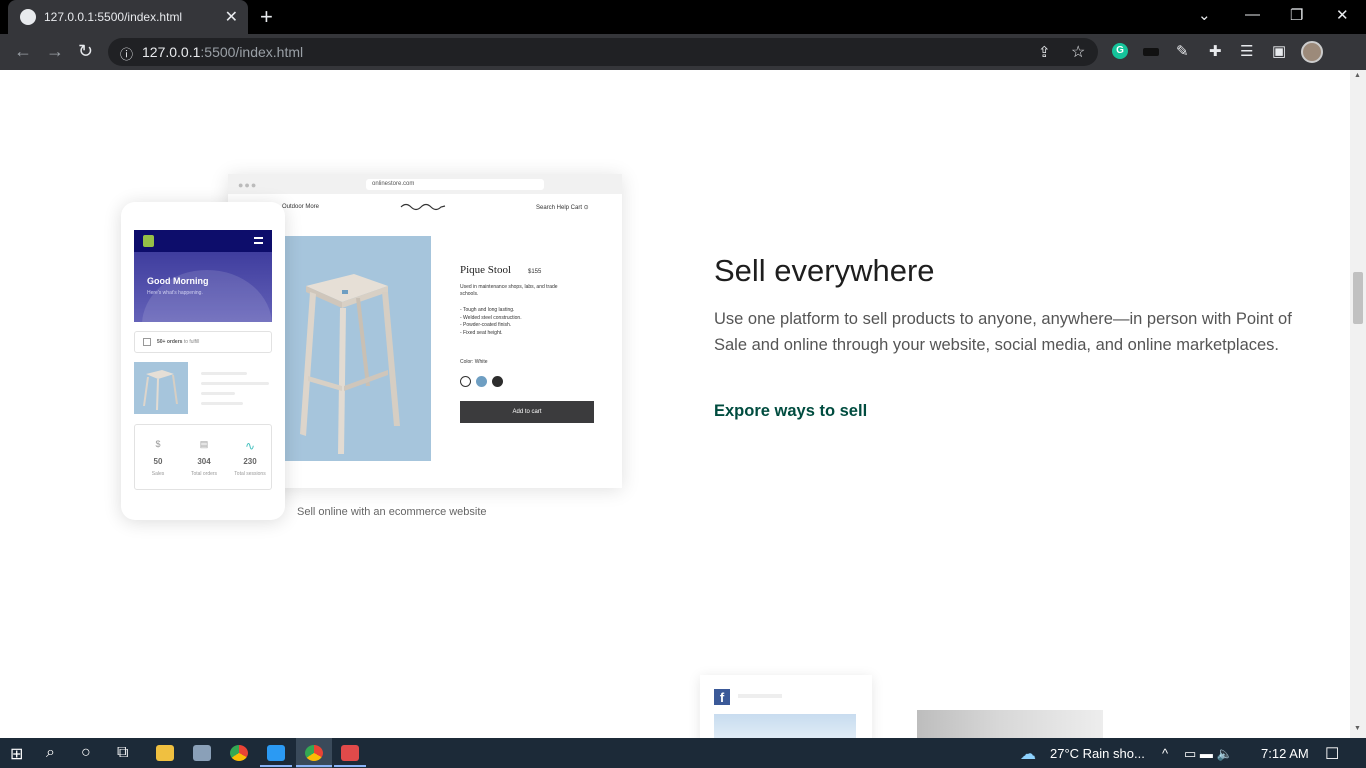  Describe the element at coordinates (535, 272) in the screenshot. I see `product-price: $155` at that location.